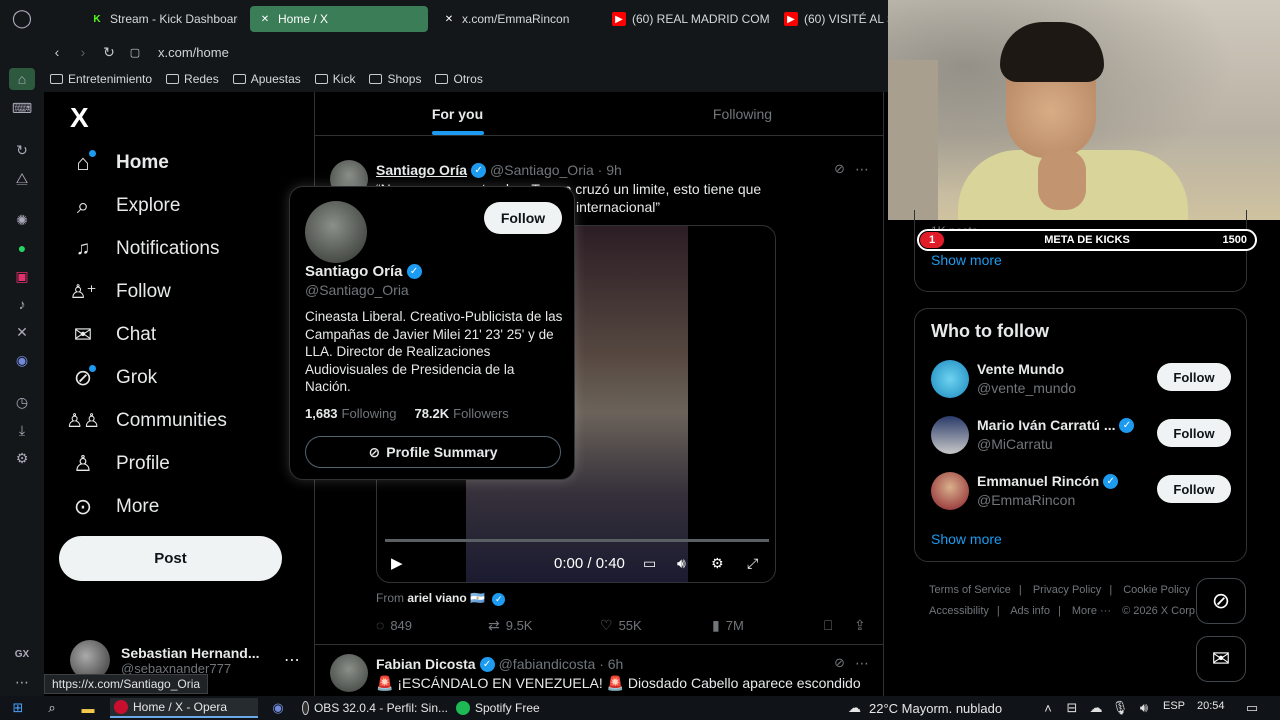 The width and height of the screenshot is (1280, 720). What do you see at coordinates (687, 19) in the screenshot?
I see `tab-youtube-1: ▶ (60) REAL MADRID COM` at bounding box center [687, 19].